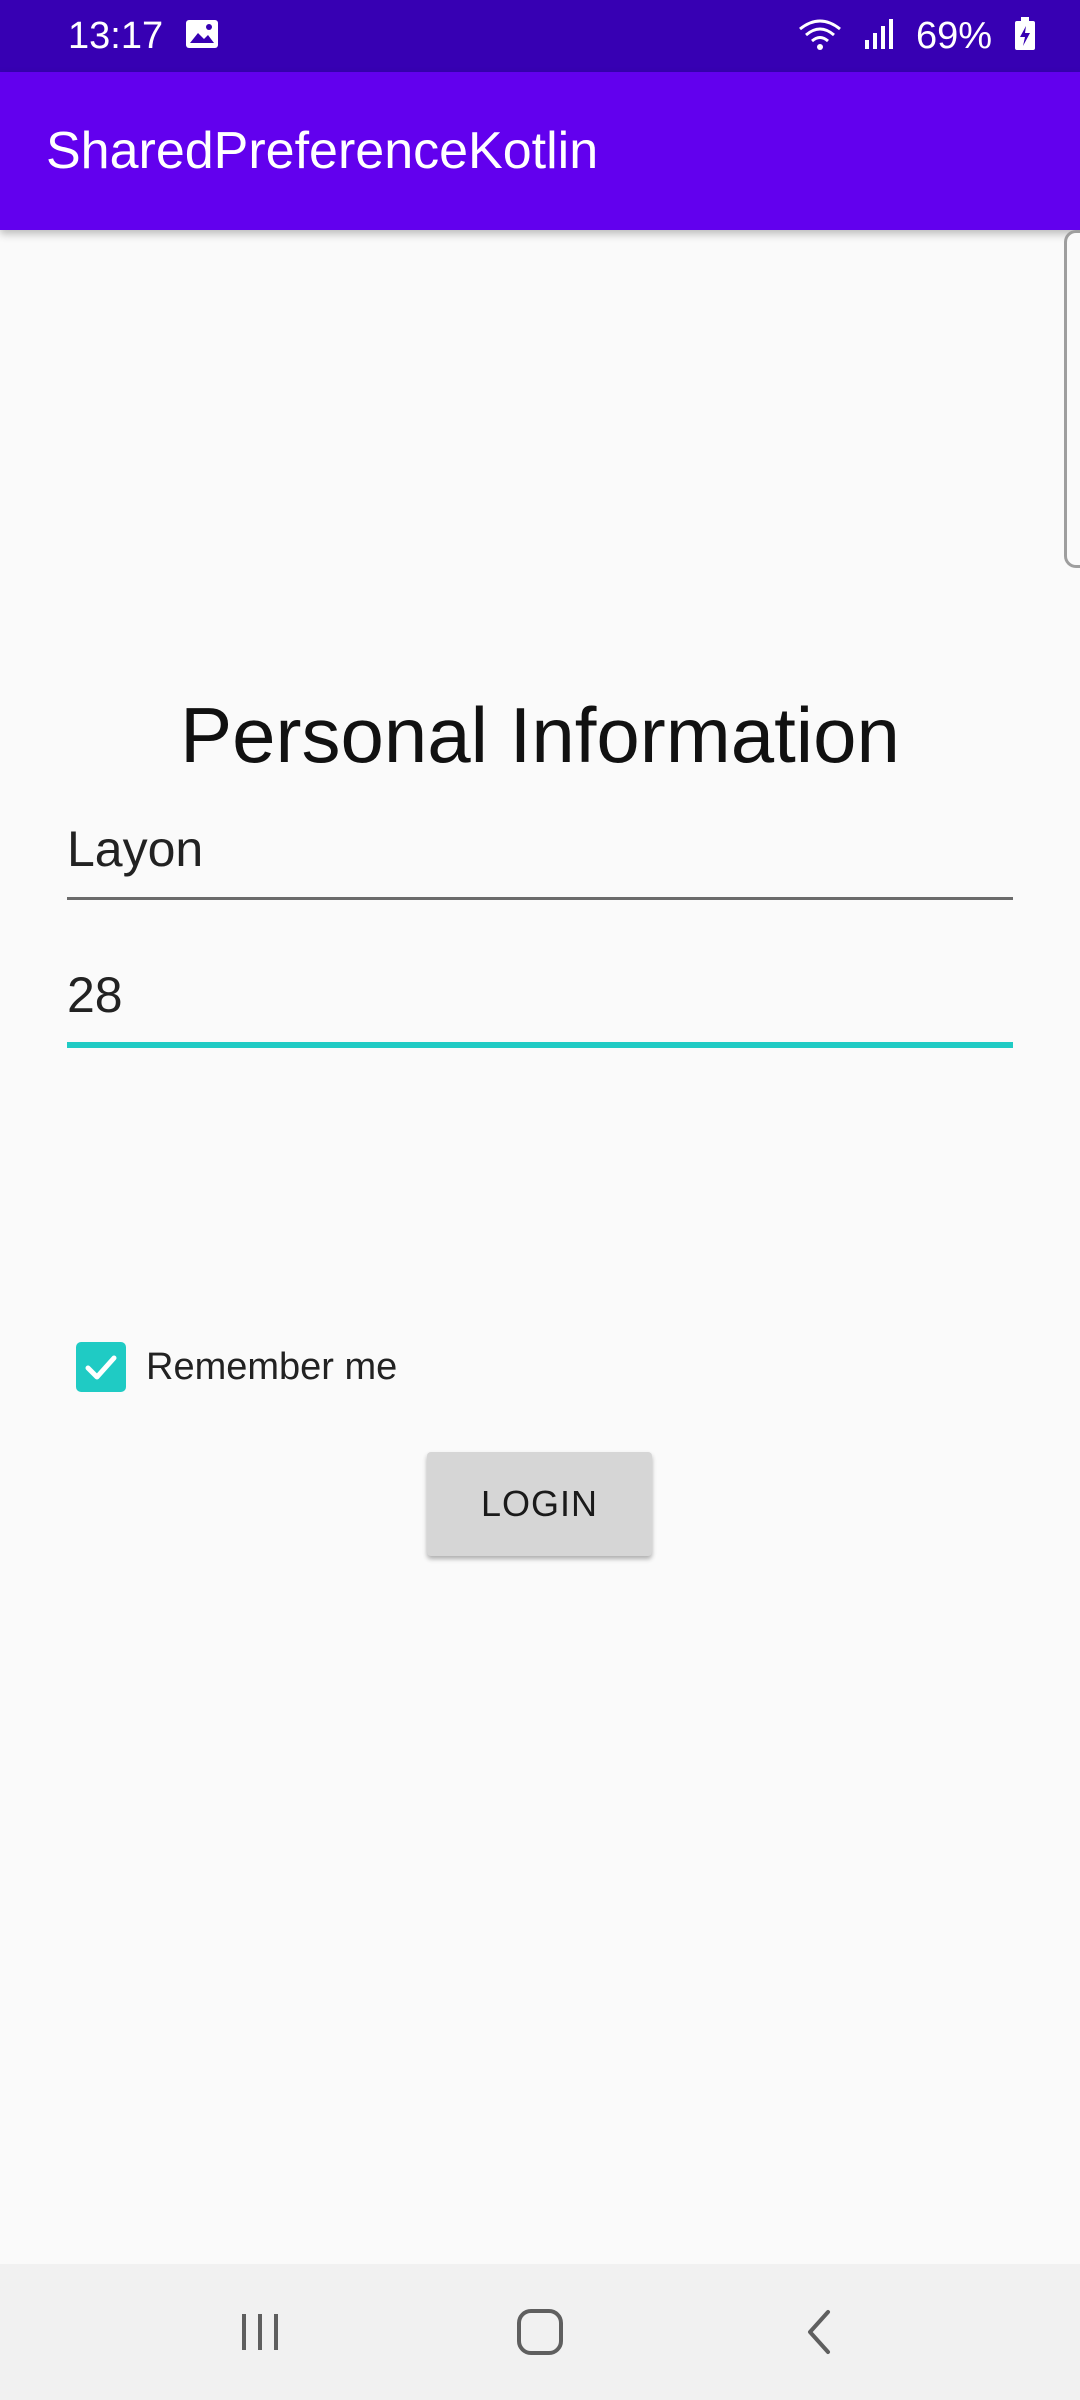 The image size is (1080, 2400). I want to click on recents-button, so click(260, 2332).